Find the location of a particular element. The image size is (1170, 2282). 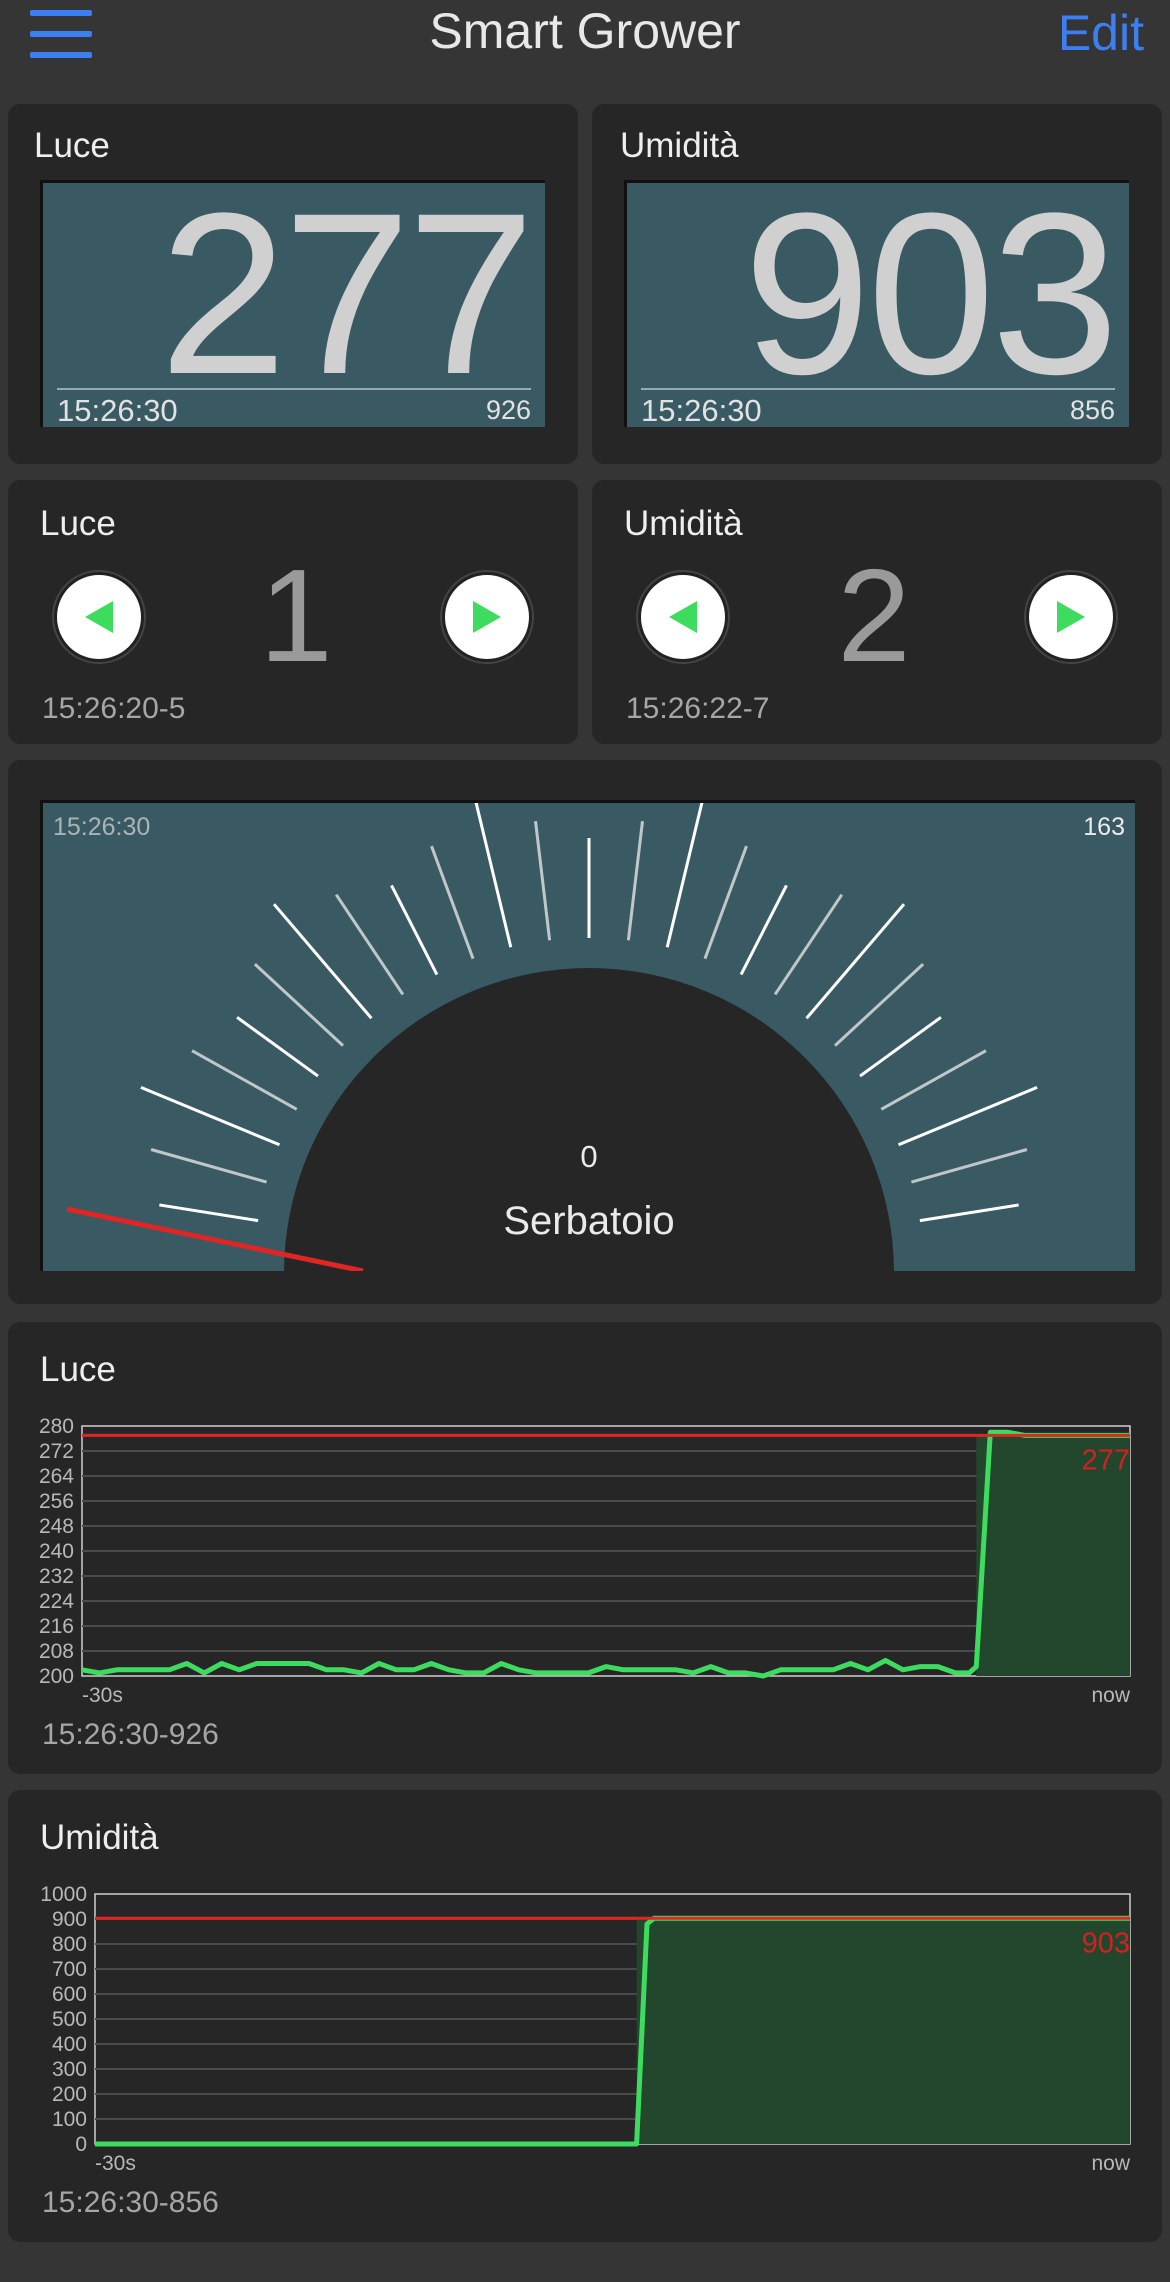

y-tick-label: 248 is located at coordinates (56, 1526).